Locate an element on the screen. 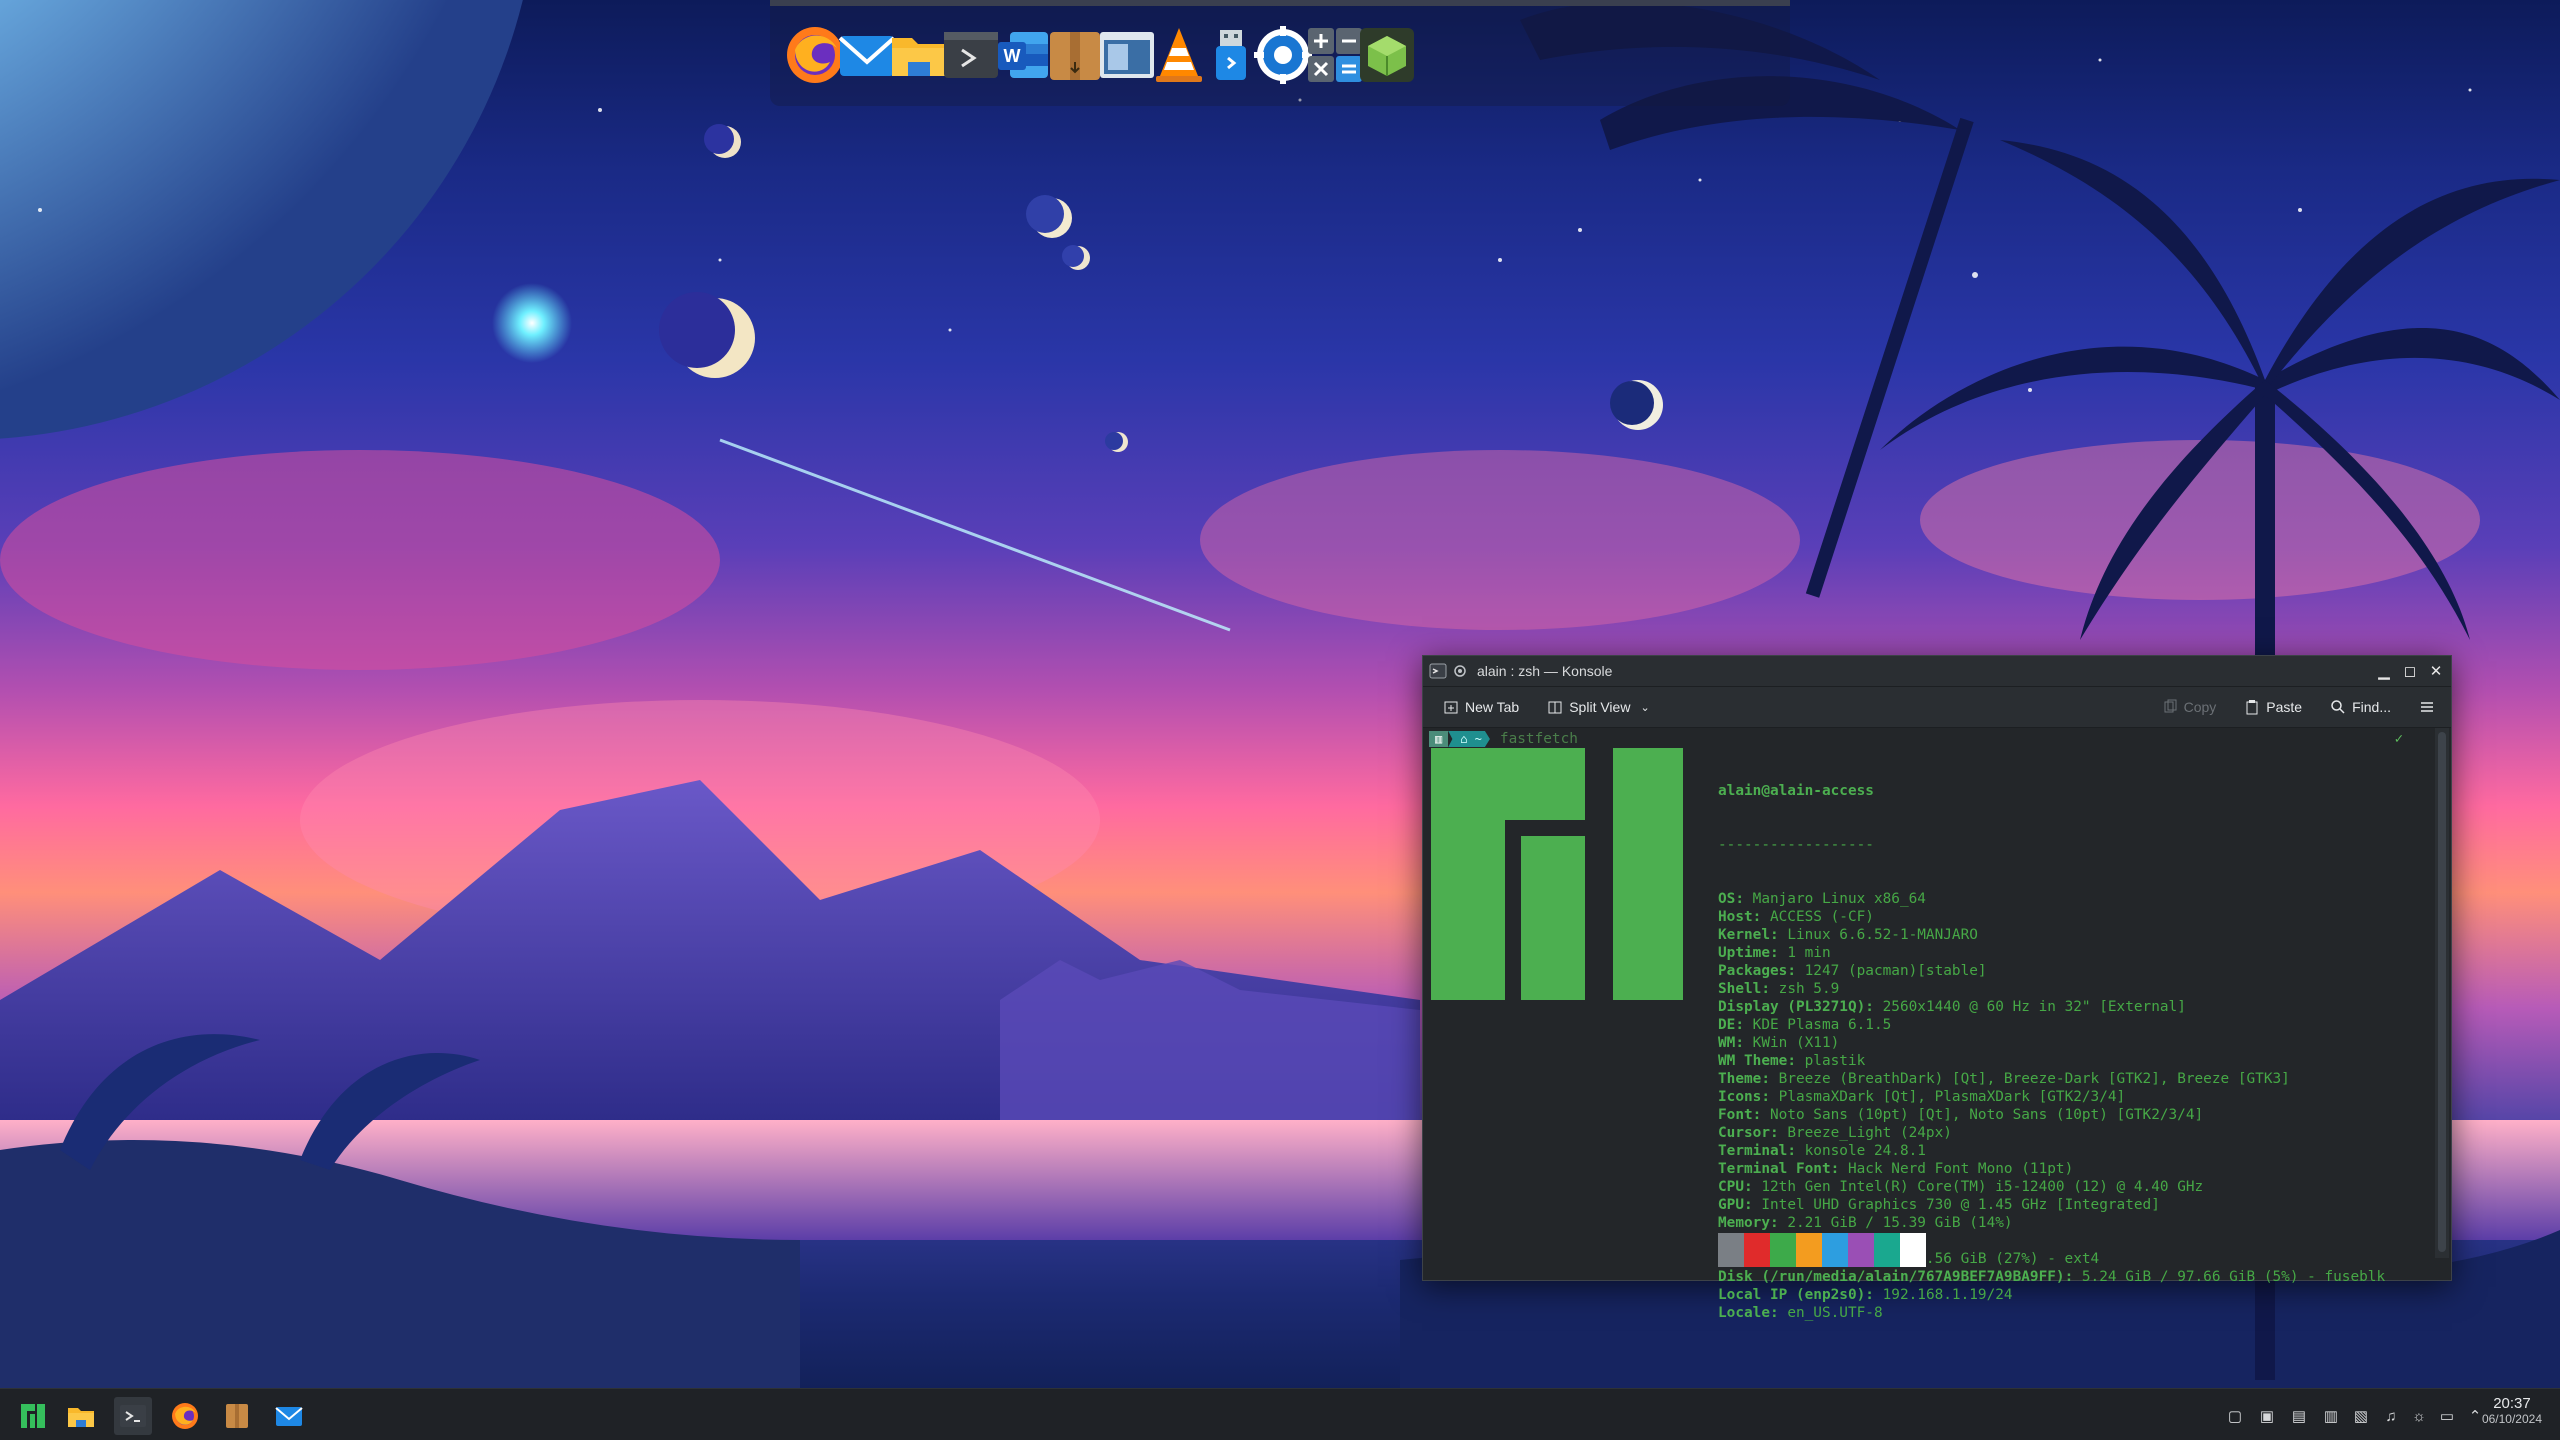  info-row: Shell: zsh 5.9 is located at coordinates (1779, 989).